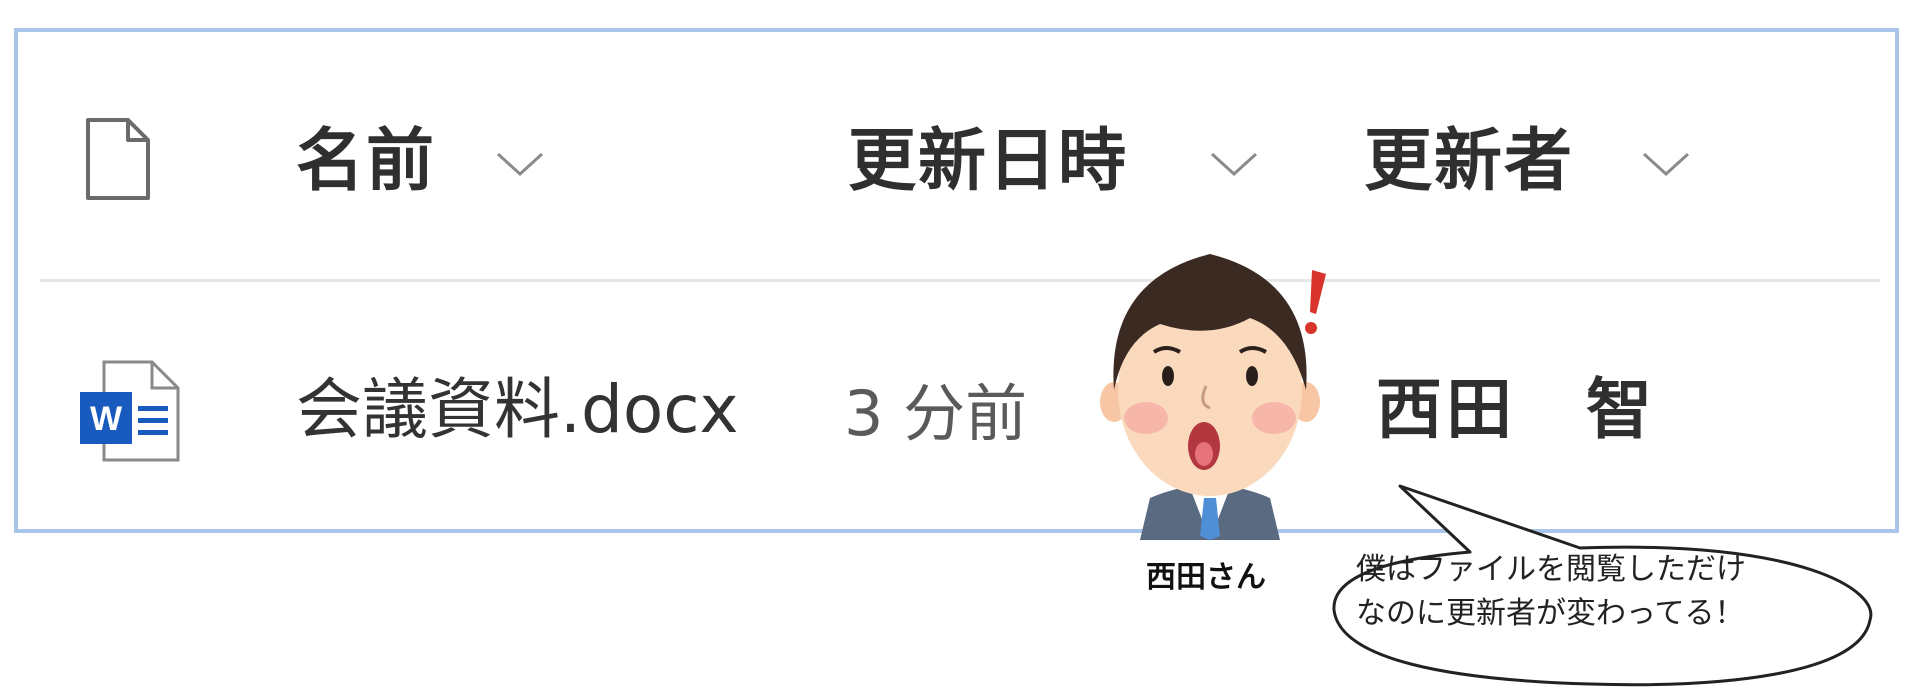  What do you see at coordinates (366, 162) in the screenshot?
I see `column-header-name: 名前` at bounding box center [366, 162].